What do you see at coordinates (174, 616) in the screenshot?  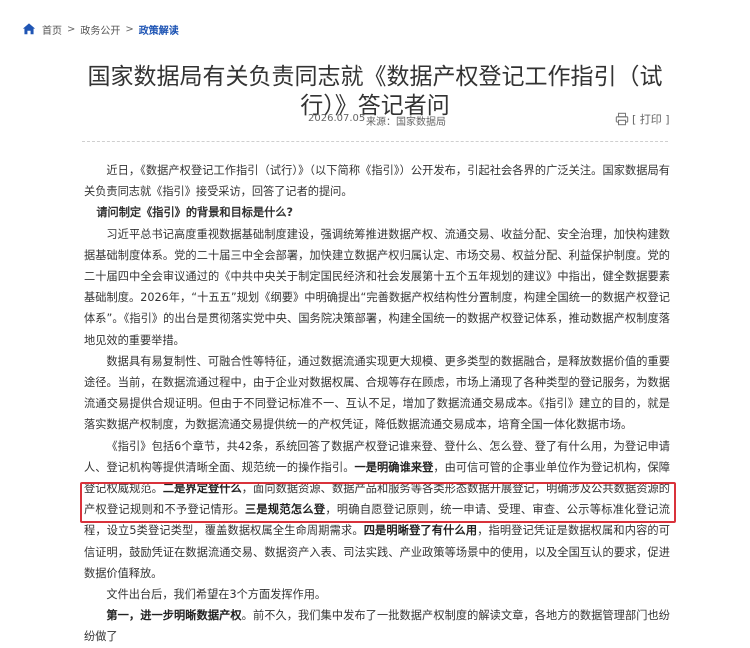 I see `bold-point-first: 第一，进一步明晰数据产权` at bounding box center [174, 616].